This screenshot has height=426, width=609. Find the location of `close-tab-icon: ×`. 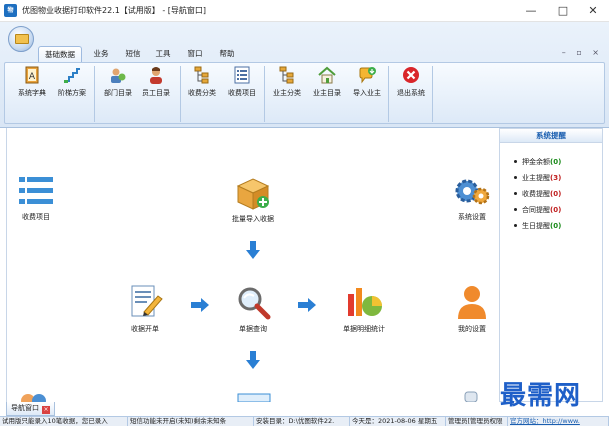

close-tab-icon: × is located at coordinates (46, 410).